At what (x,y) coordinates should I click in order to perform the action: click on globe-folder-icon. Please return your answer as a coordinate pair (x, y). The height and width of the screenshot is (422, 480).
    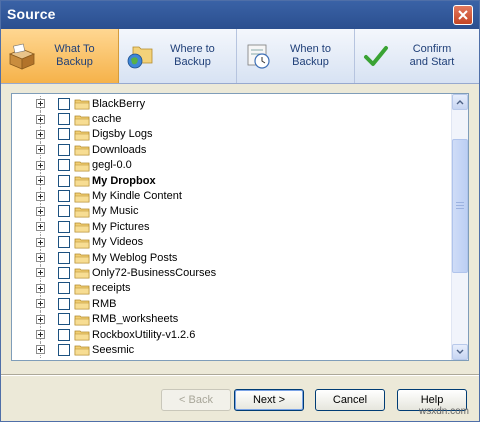
    Looking at the image, I should click on (140, 57).